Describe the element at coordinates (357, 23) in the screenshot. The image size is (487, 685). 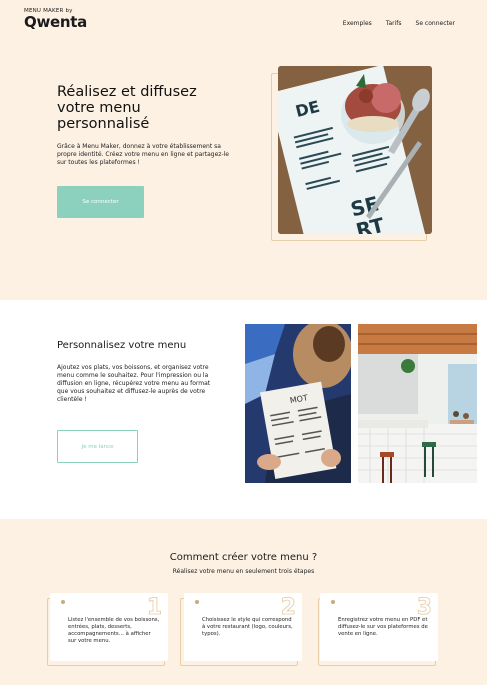
I see `nav-examples: Exemples` at that location.